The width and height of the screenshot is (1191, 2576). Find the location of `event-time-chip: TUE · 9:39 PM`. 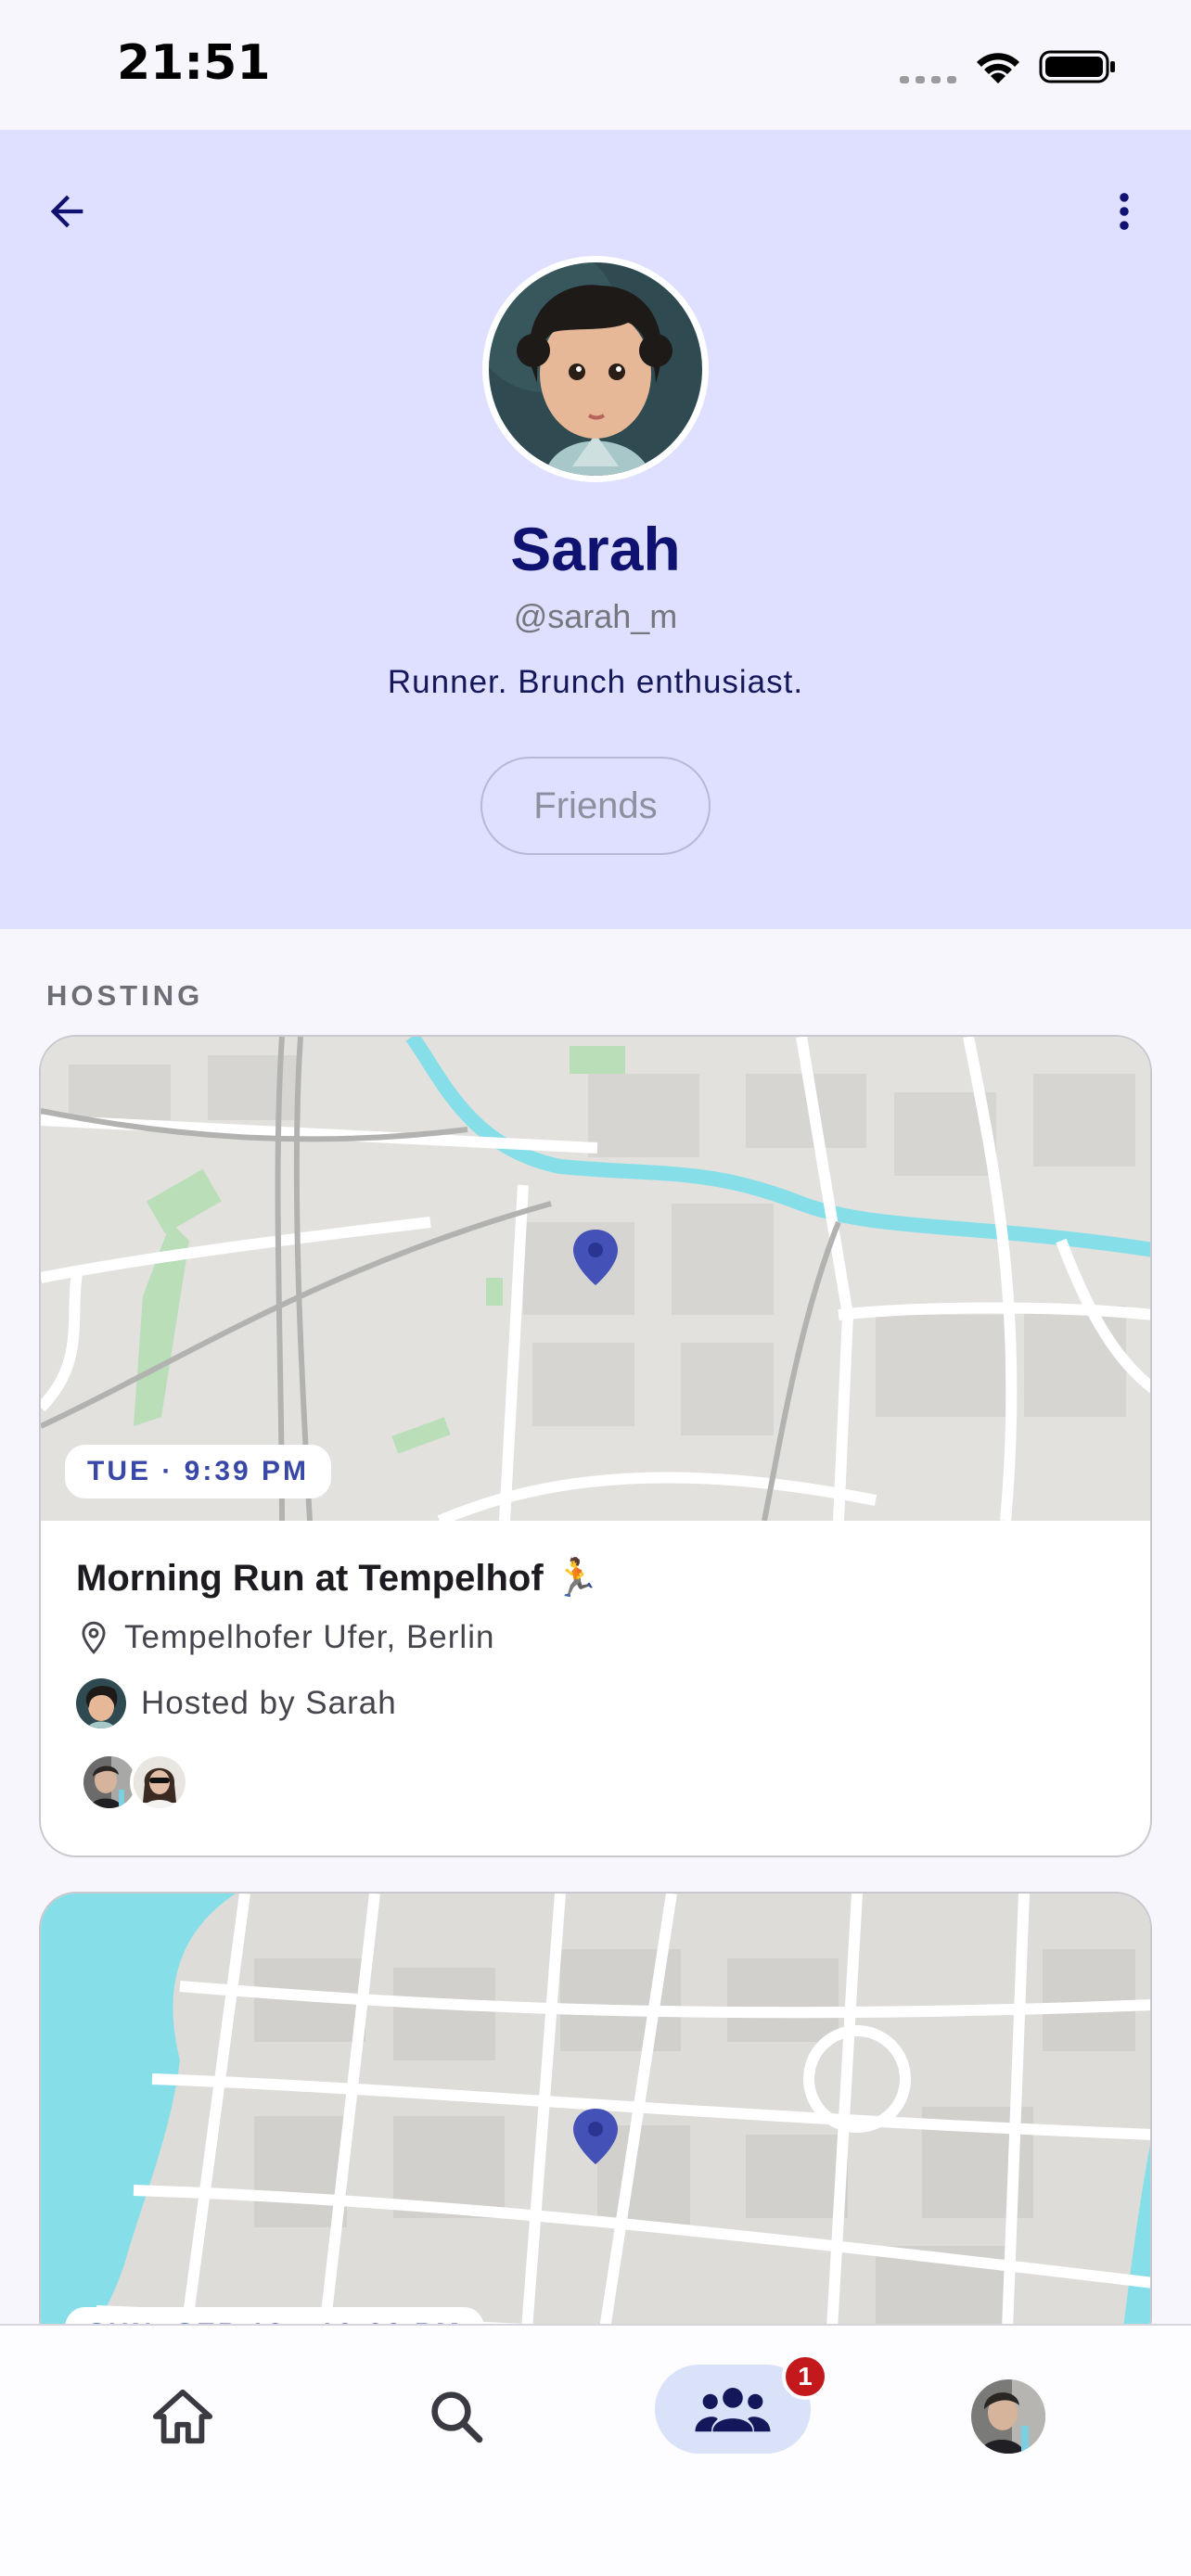

event-time-chip: TUE · 9:39 PM is located at coordinates (198, 1471).